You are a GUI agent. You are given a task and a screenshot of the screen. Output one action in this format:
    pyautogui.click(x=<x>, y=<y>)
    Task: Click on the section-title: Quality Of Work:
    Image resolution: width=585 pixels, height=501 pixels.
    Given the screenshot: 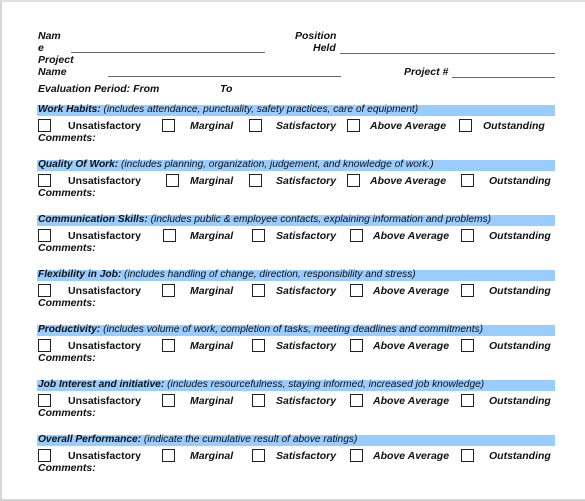 What is the action you would take?
    pyautogui.click(x=78, y=164)
    